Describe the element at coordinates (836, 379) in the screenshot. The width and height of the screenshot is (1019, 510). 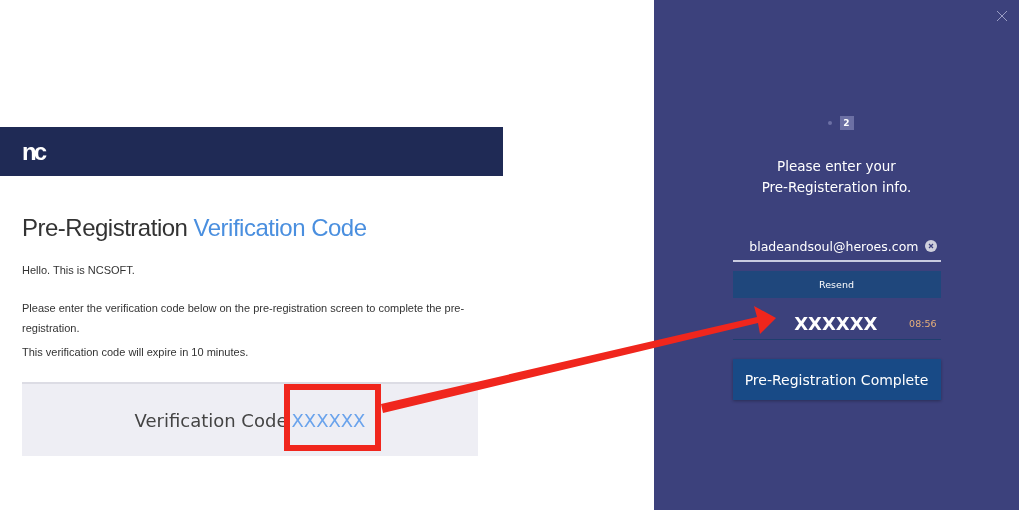
I see `complete-button: Pre-Registration Complete` at that location.